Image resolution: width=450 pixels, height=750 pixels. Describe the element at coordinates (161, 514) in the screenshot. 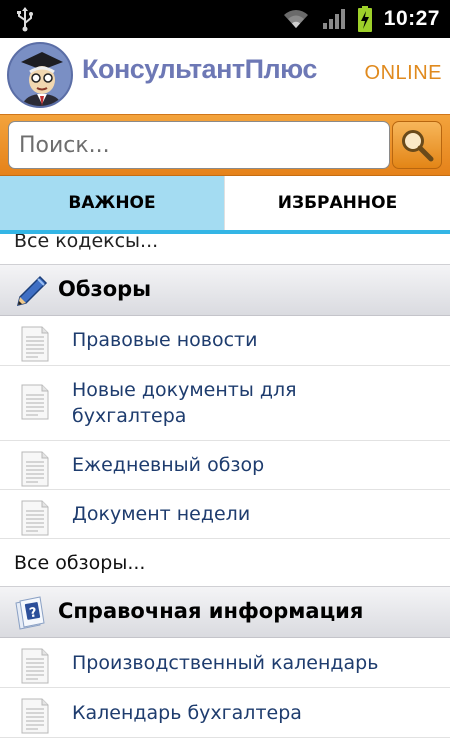

I see `list-item-label: Документ недели` at that location.